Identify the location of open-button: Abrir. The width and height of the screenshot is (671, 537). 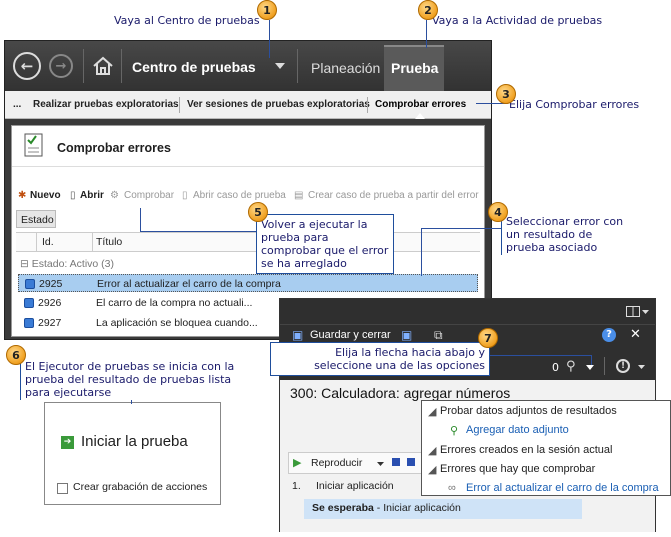
(92, 195).